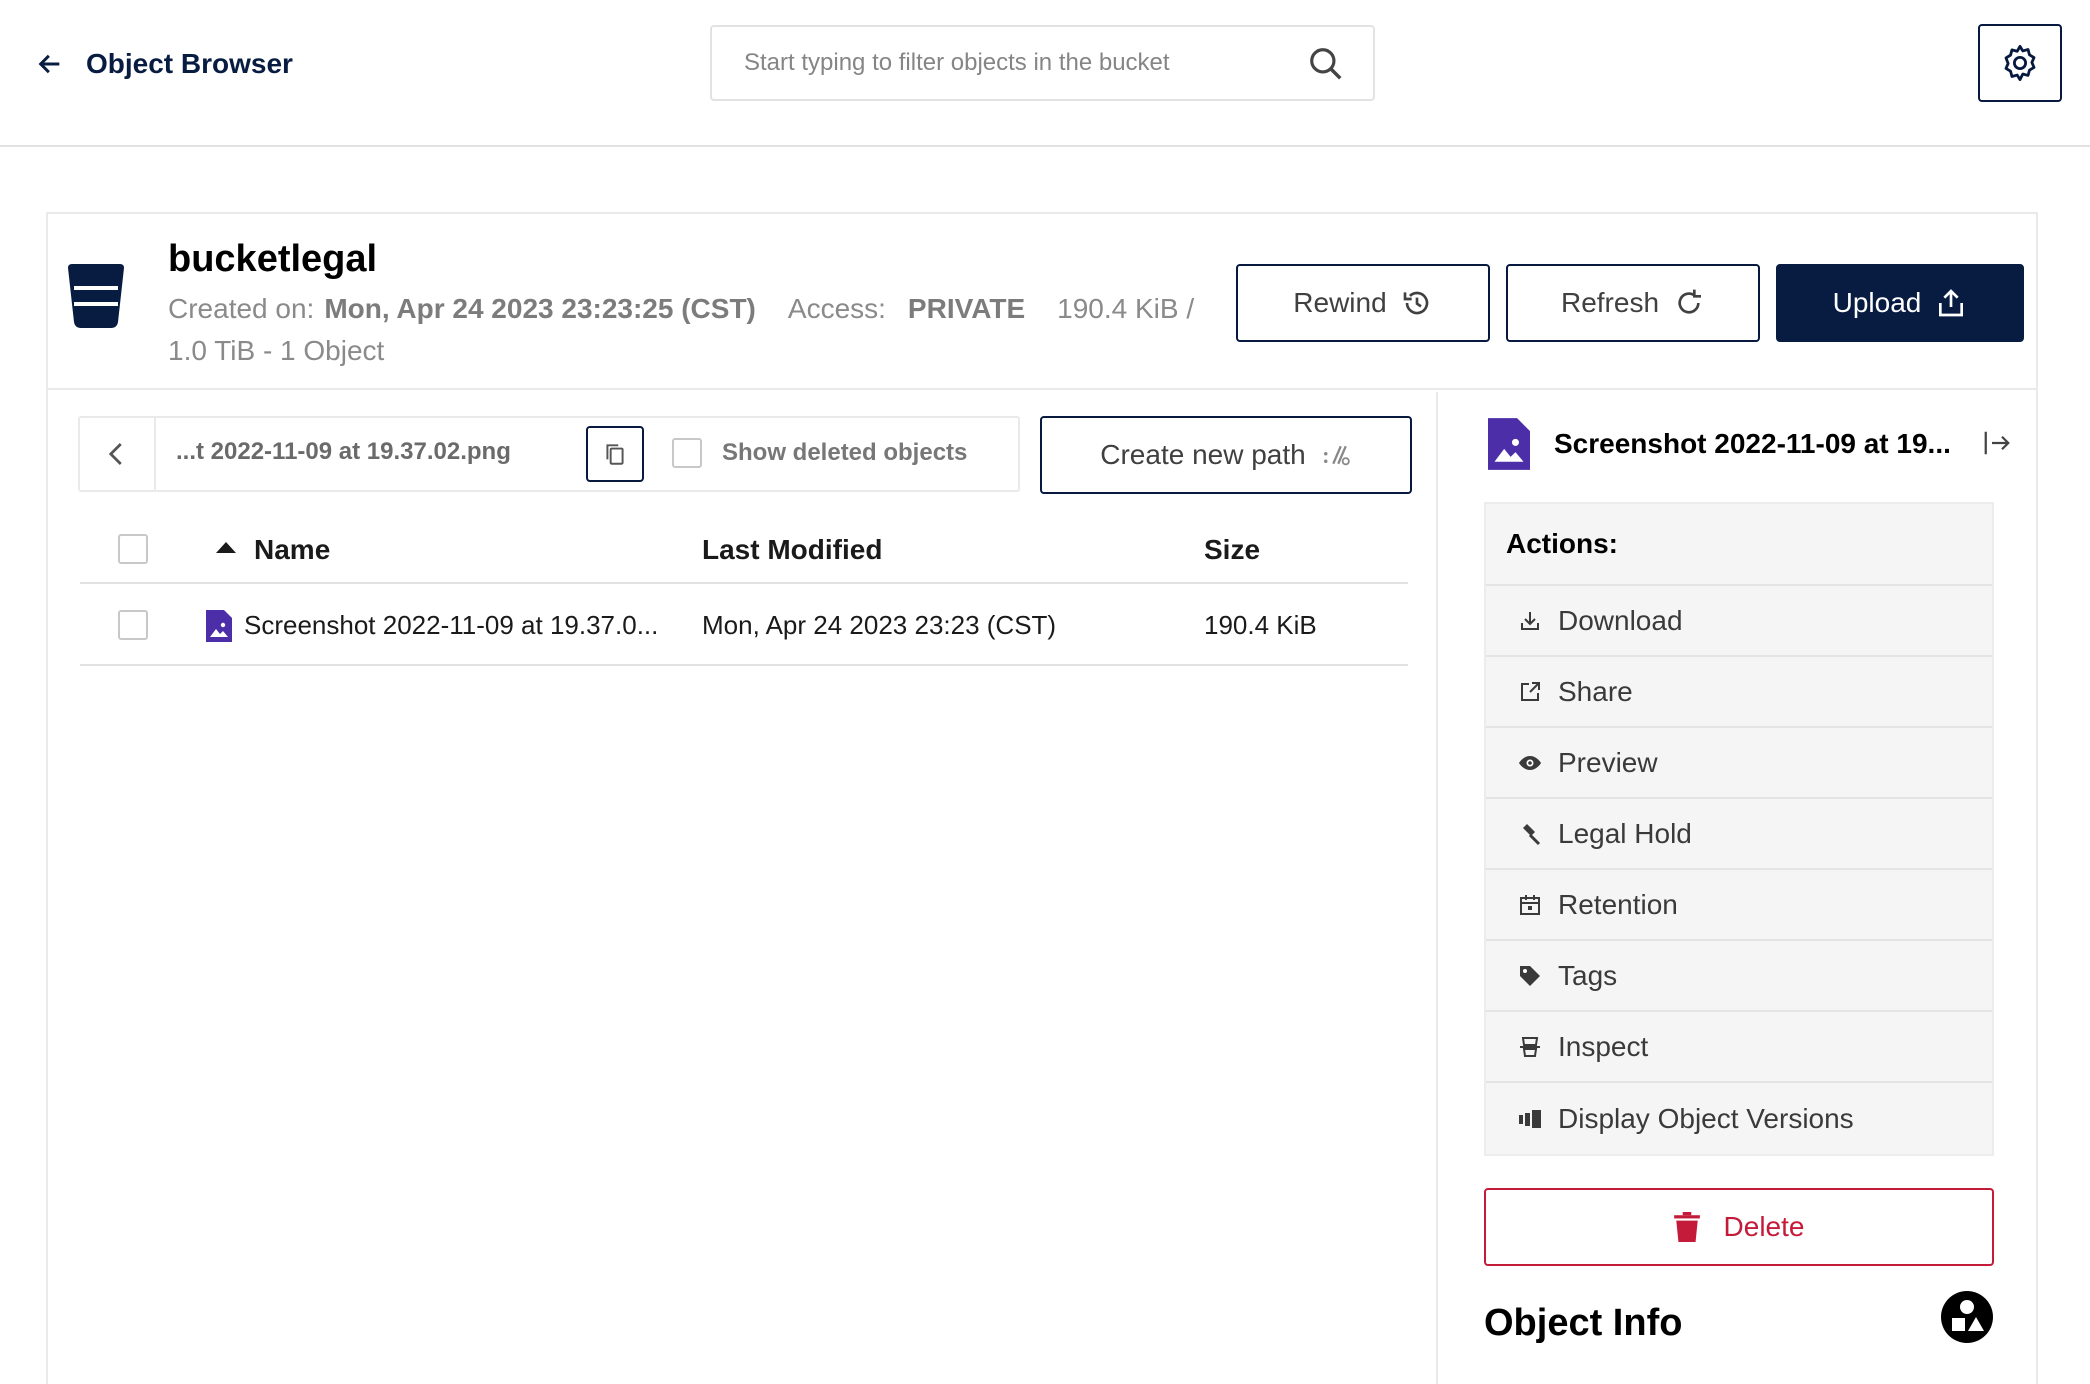  I want to click on column-last-modified: Last Modified, so click(792, 550).